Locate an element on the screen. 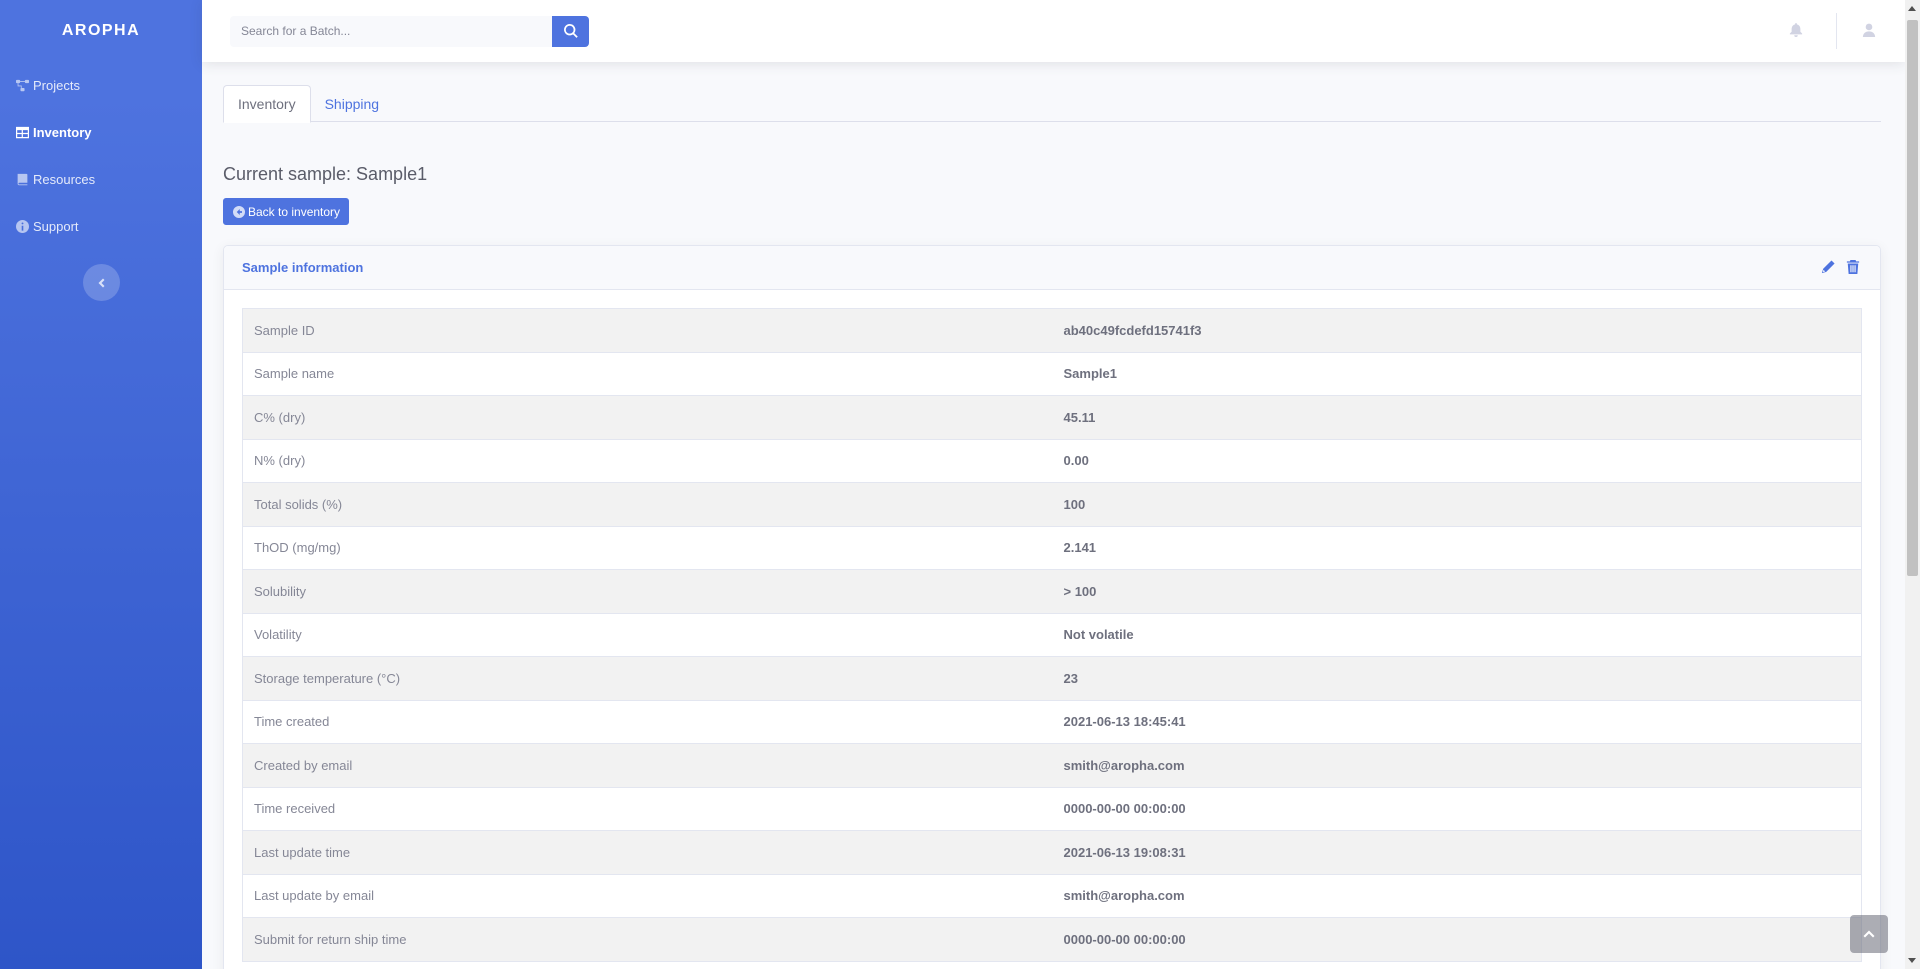  table-row: Last update time 2021-06-13 19:08:31 is located at coordinates (1052, 852).